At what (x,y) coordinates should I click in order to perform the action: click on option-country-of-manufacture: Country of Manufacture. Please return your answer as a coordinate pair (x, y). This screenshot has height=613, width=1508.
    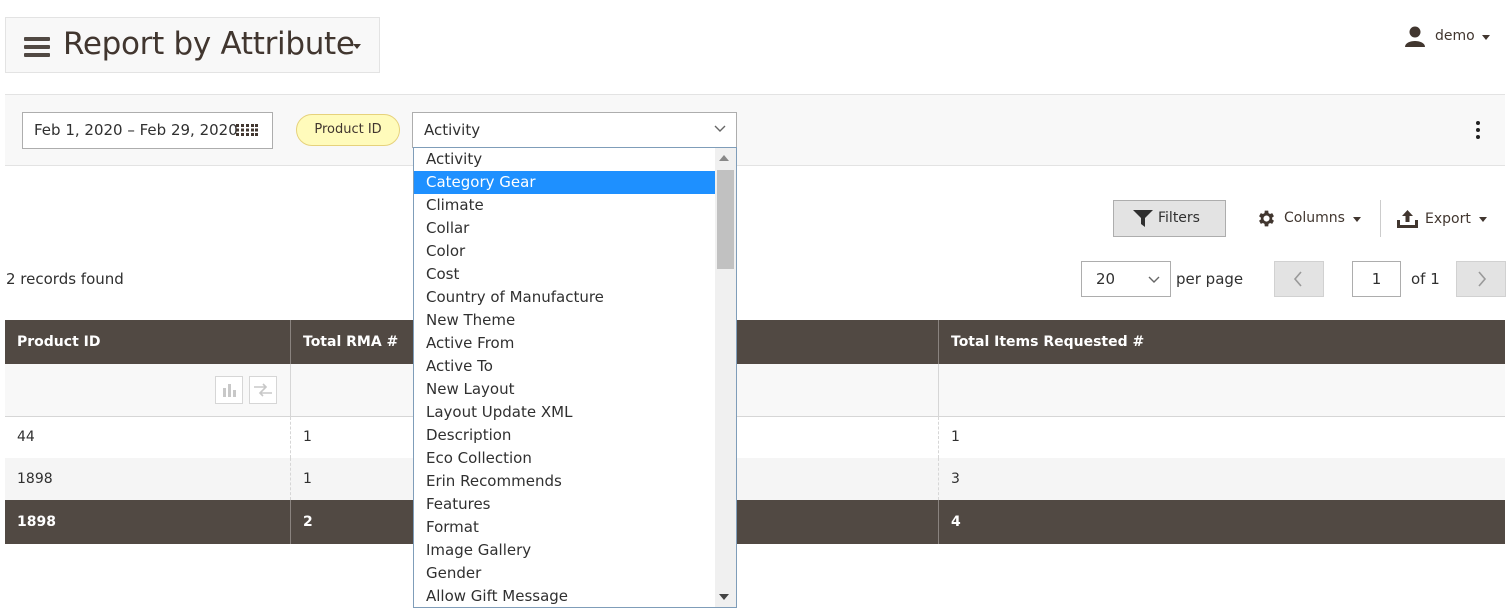
    Looking at the image, I should click on (564, 297).